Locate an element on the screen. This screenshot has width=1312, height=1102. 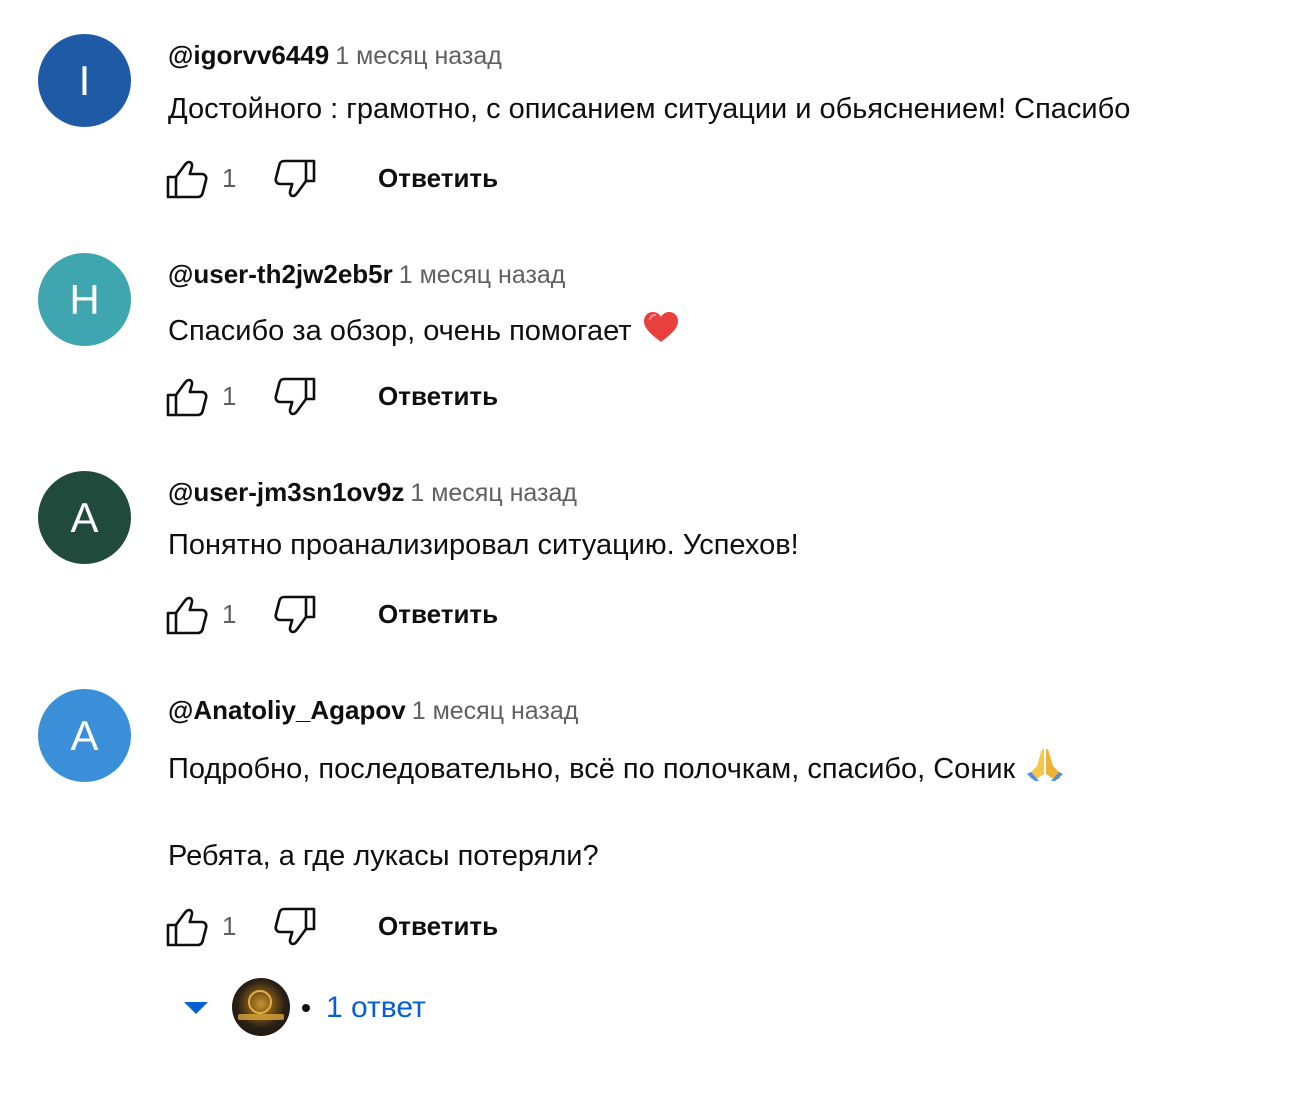
show-replies-button: 1 ответ is located at coordinates (330, 1008).